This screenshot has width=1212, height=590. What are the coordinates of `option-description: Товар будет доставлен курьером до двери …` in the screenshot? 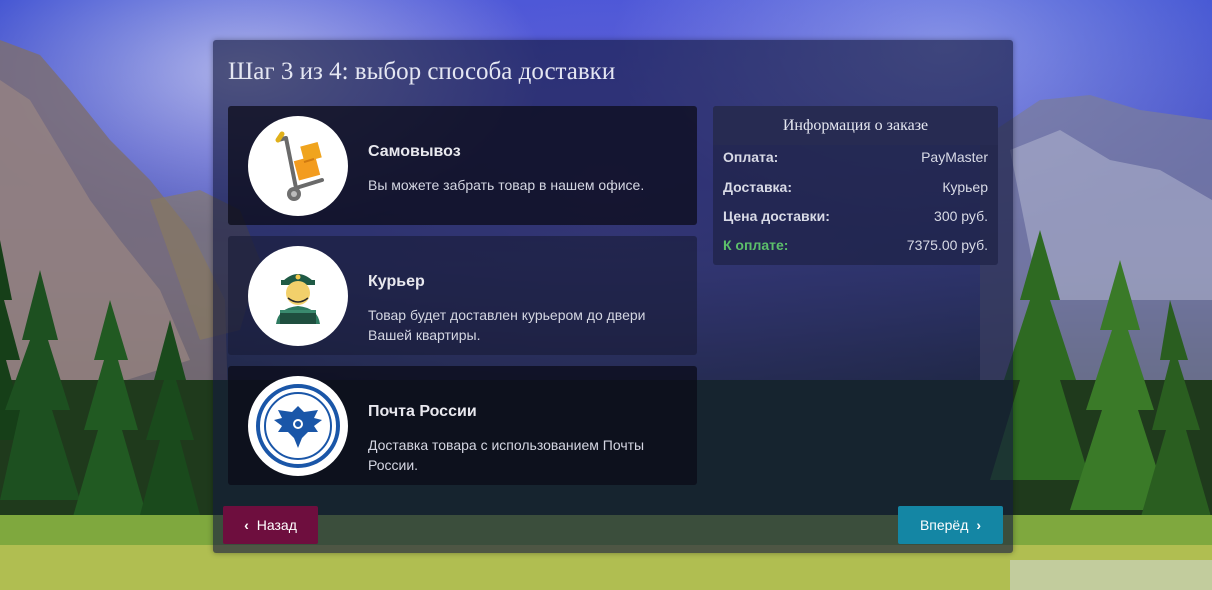 It's located at (507, 325).